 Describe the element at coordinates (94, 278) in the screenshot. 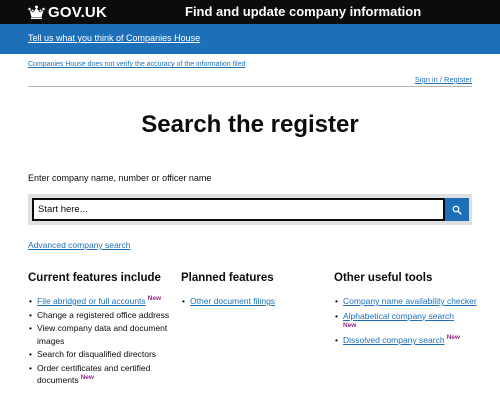

I see `current-features-heading: Current features include` at that location.